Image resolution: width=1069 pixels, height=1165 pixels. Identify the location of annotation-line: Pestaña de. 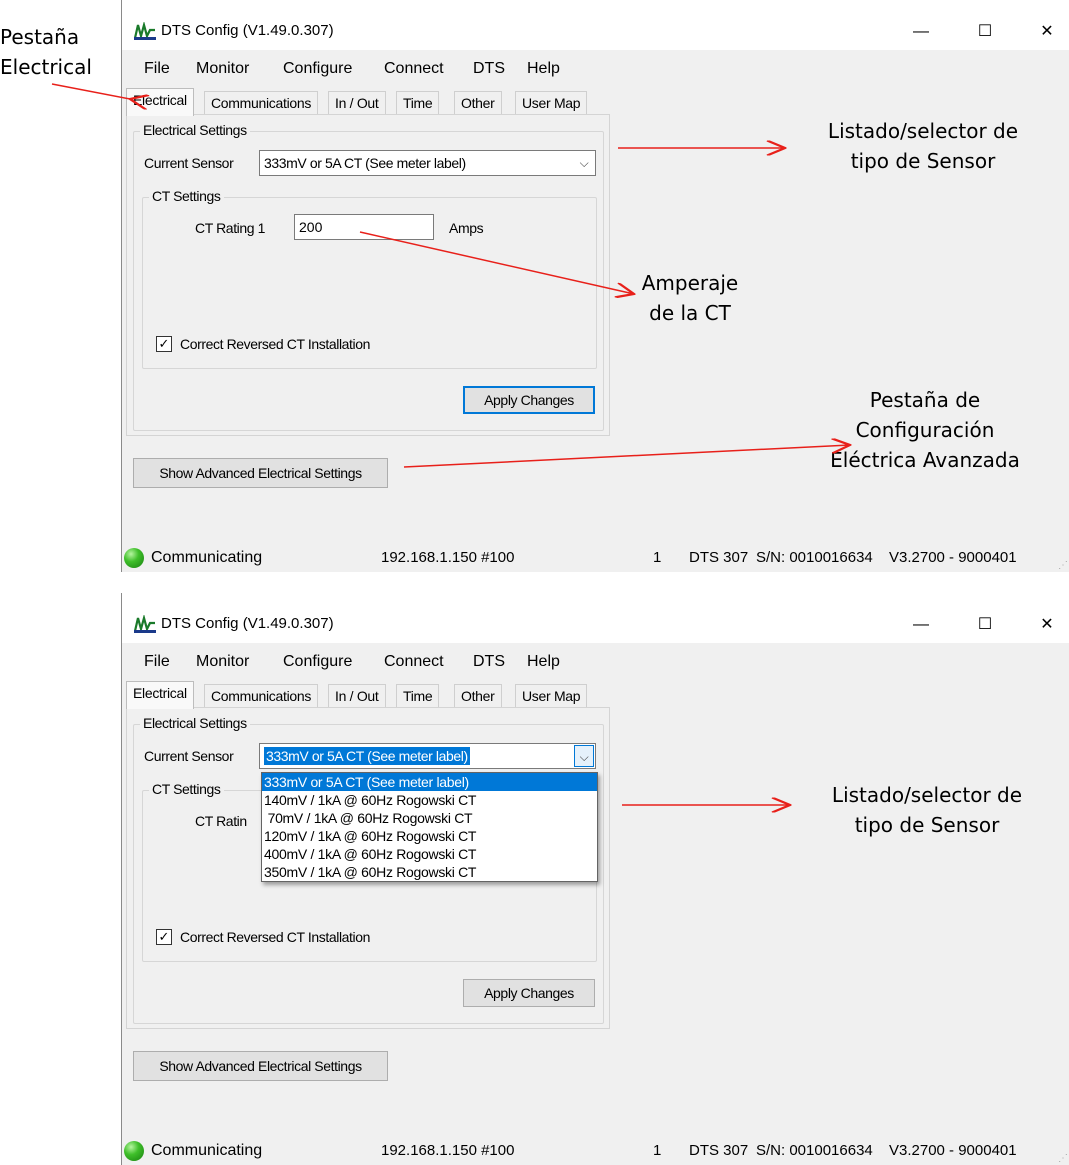
(925, 400).